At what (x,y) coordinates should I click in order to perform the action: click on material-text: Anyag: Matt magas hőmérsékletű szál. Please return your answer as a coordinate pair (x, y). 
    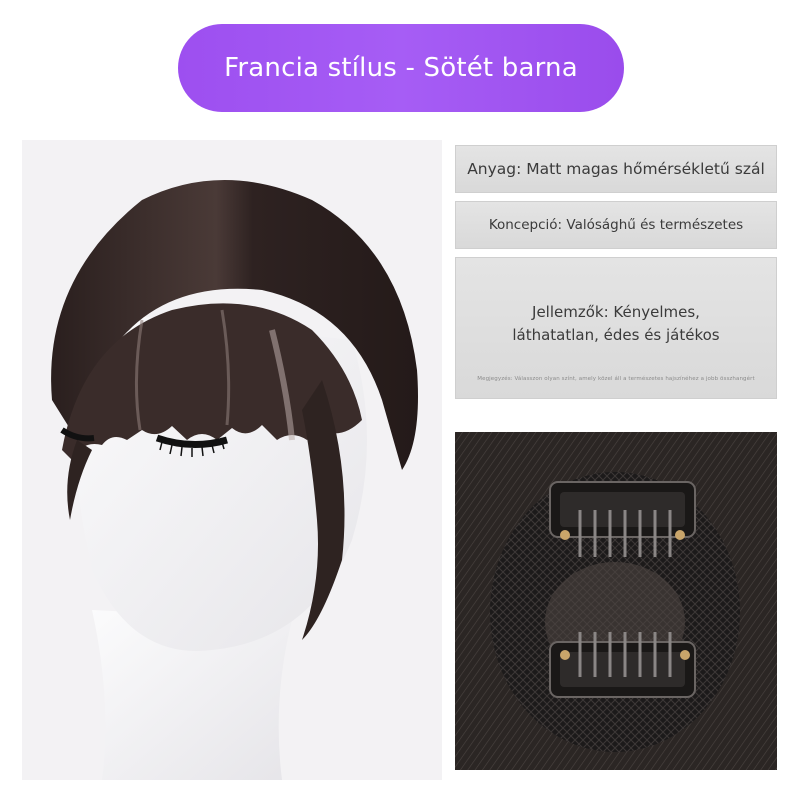
    Looking at the image, I should click on (616, 169).